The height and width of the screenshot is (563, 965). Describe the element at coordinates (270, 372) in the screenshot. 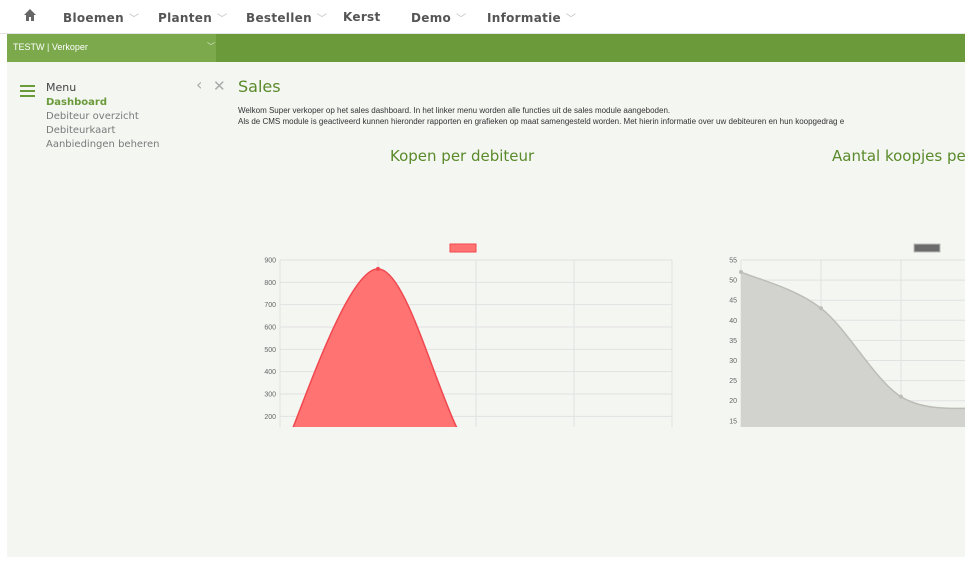

I see `y-tick-label: 400` at that location.